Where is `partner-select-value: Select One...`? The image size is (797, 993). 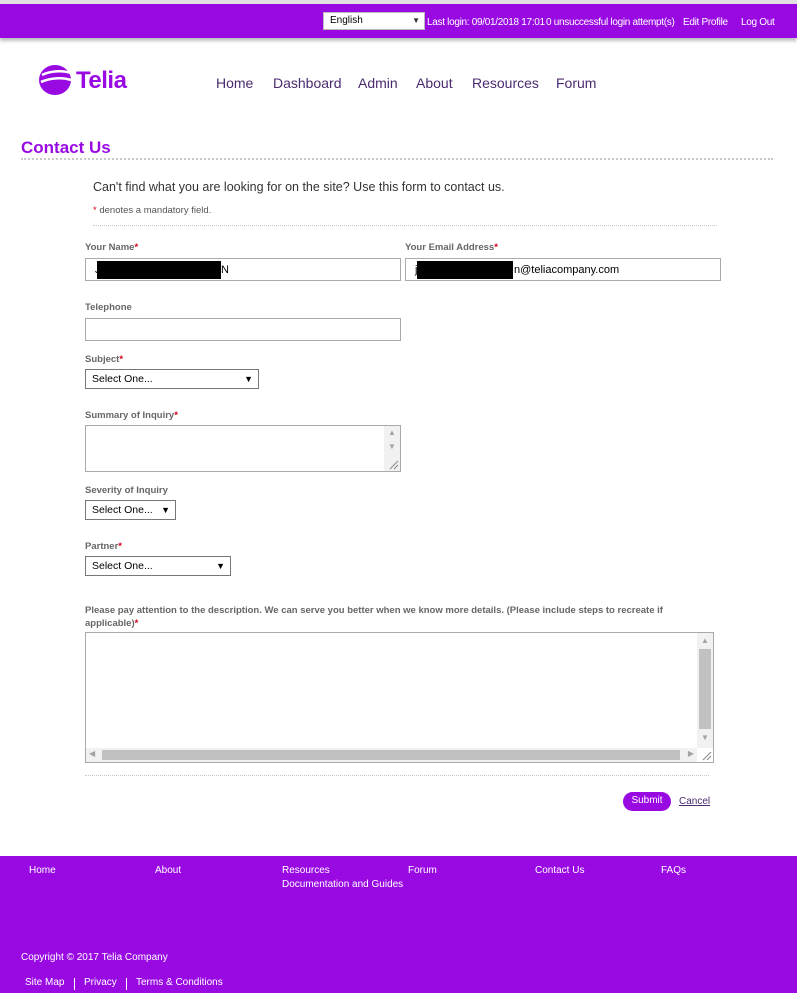 partner-select-value: Select One... is located at coordinates (122, 566).